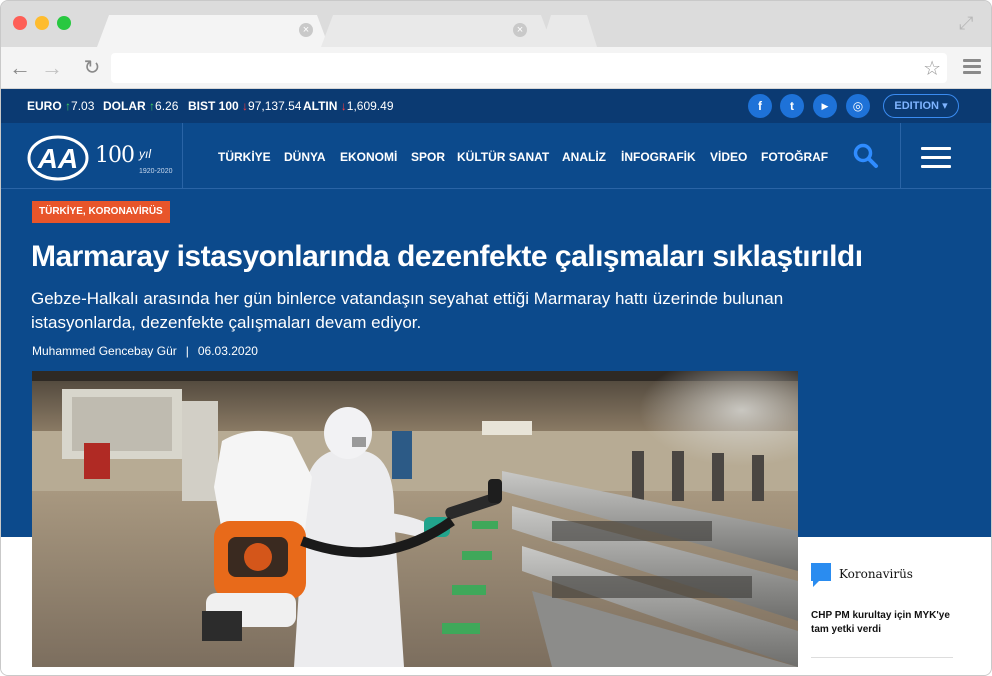  I want to click on nav-turkiye: TÜRKİYE, so click(244, 157).